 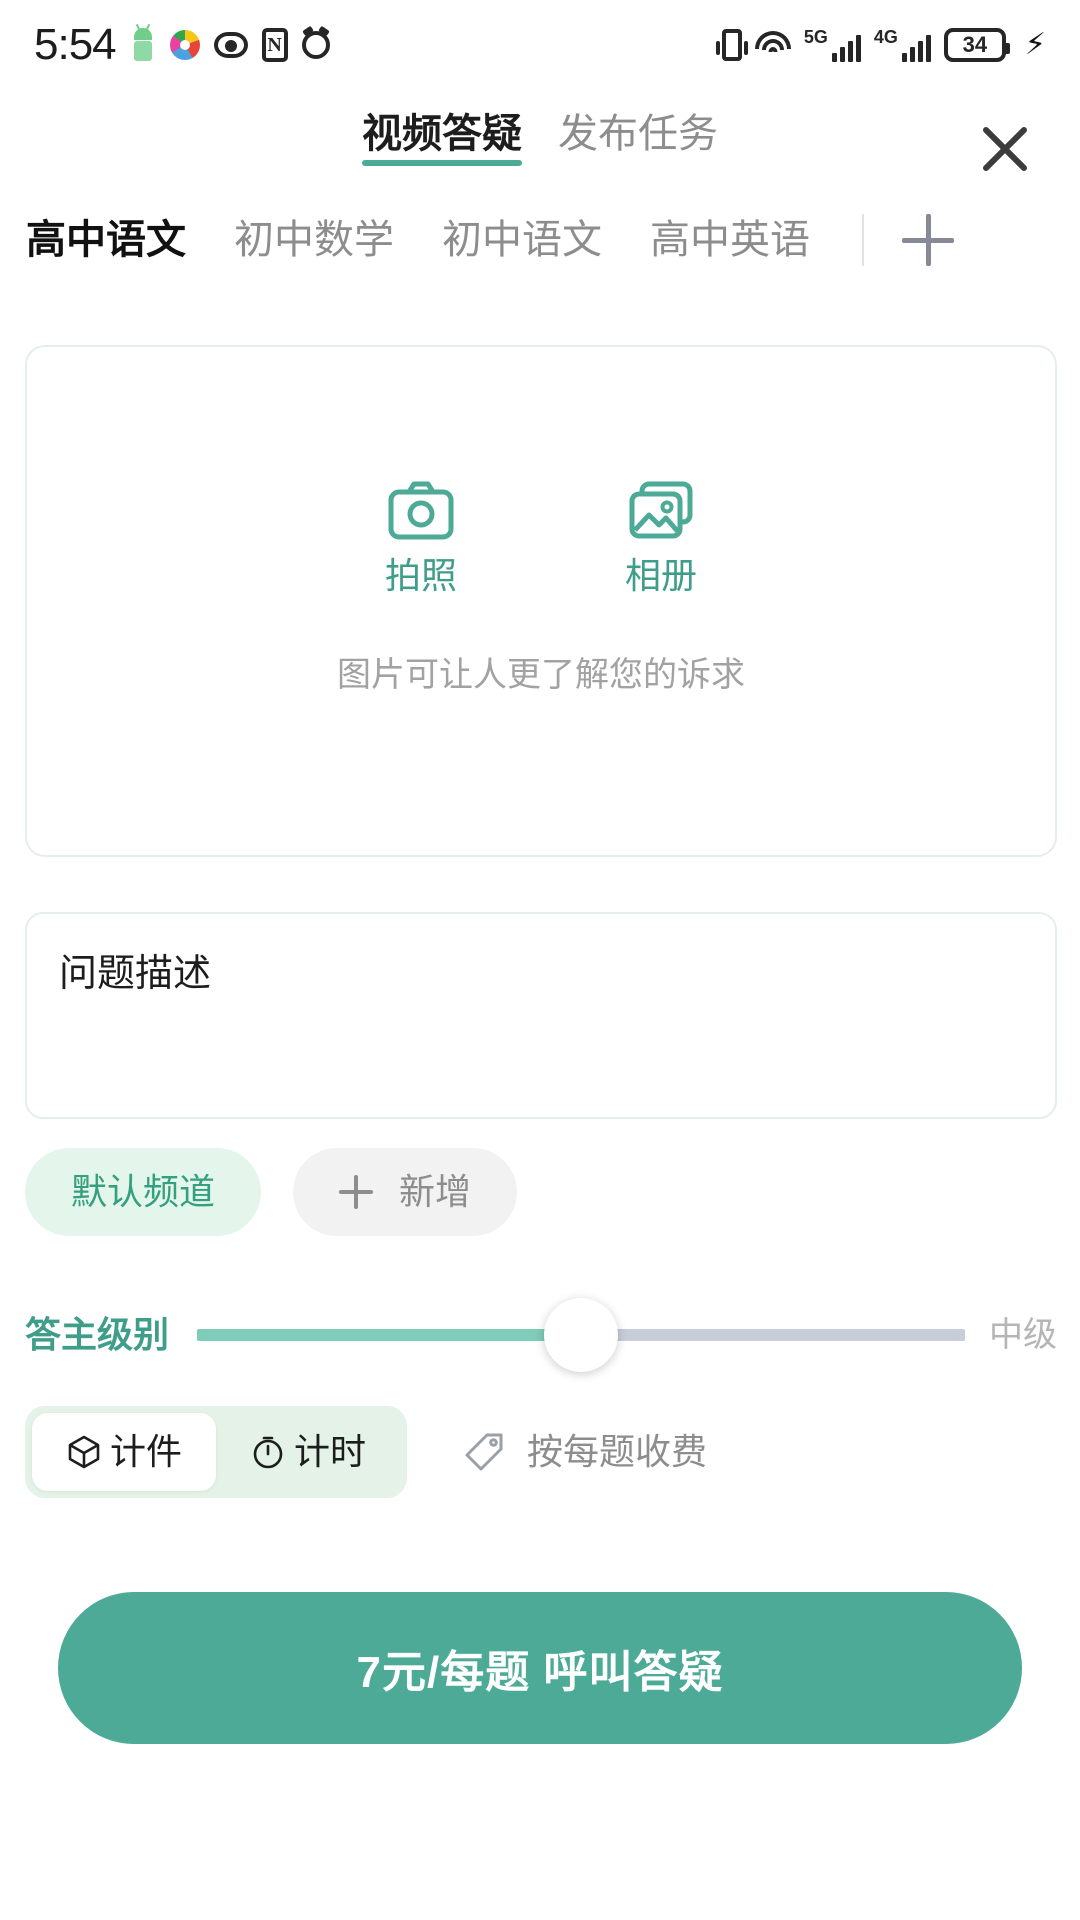 What do you see at coordinates (541, 675) in the screenshot?
I see `upload-hint: 图片可让人更了解您的诉求` at bounding box center [541, 675].